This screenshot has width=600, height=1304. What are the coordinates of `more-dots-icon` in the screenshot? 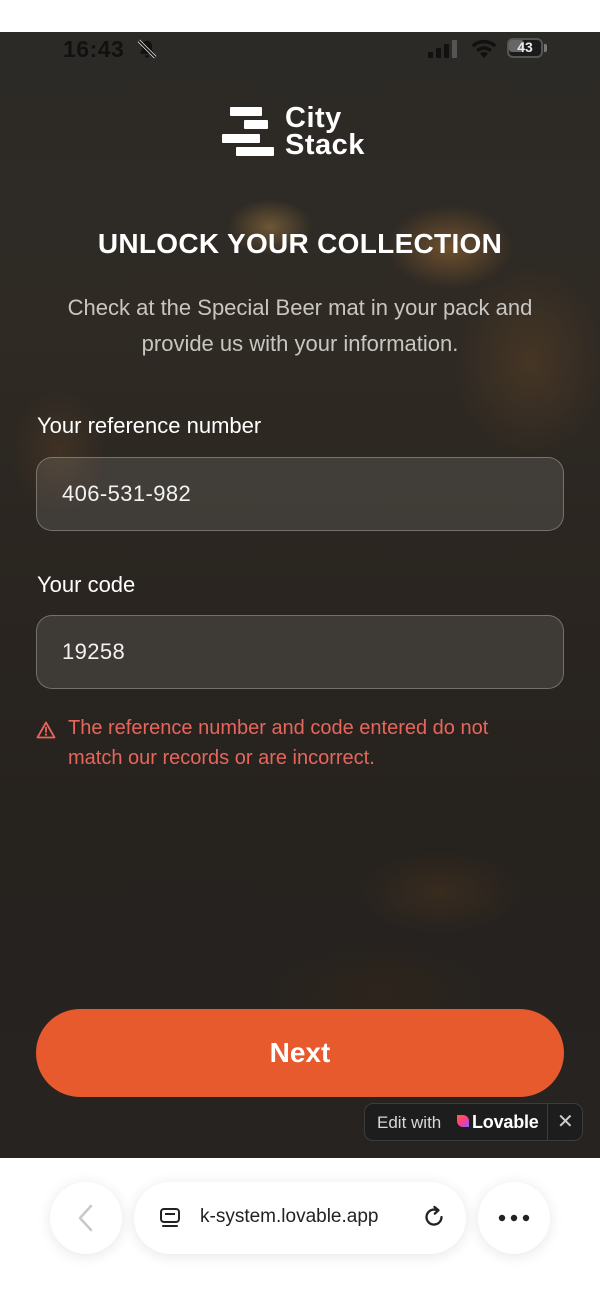 It's located at (514, 1218).